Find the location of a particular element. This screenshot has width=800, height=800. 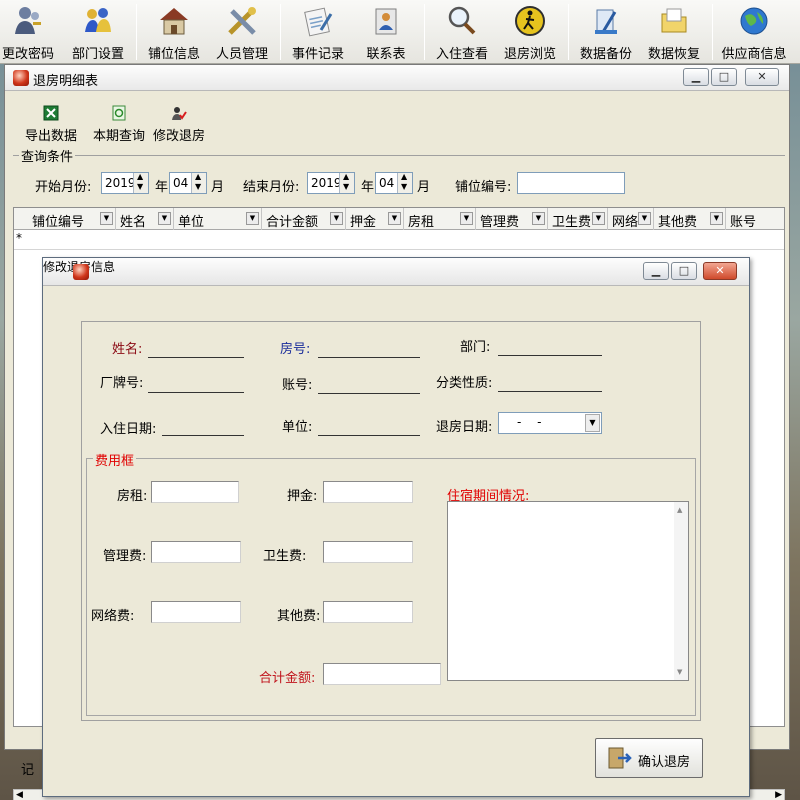

column-header: 单位 ▼ is located at coordinates (218, 219).